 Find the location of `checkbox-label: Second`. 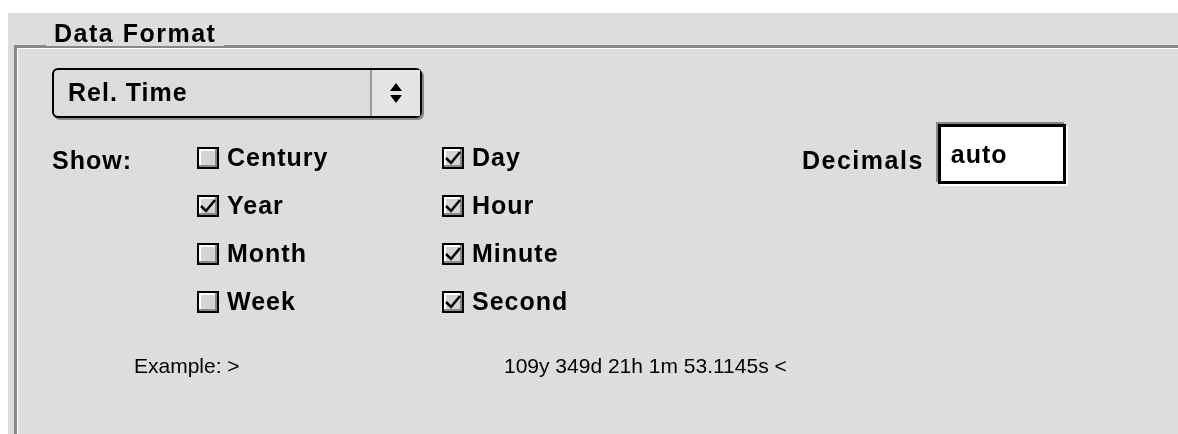

checkbox-label: Second is located at coordinates (520, 302).